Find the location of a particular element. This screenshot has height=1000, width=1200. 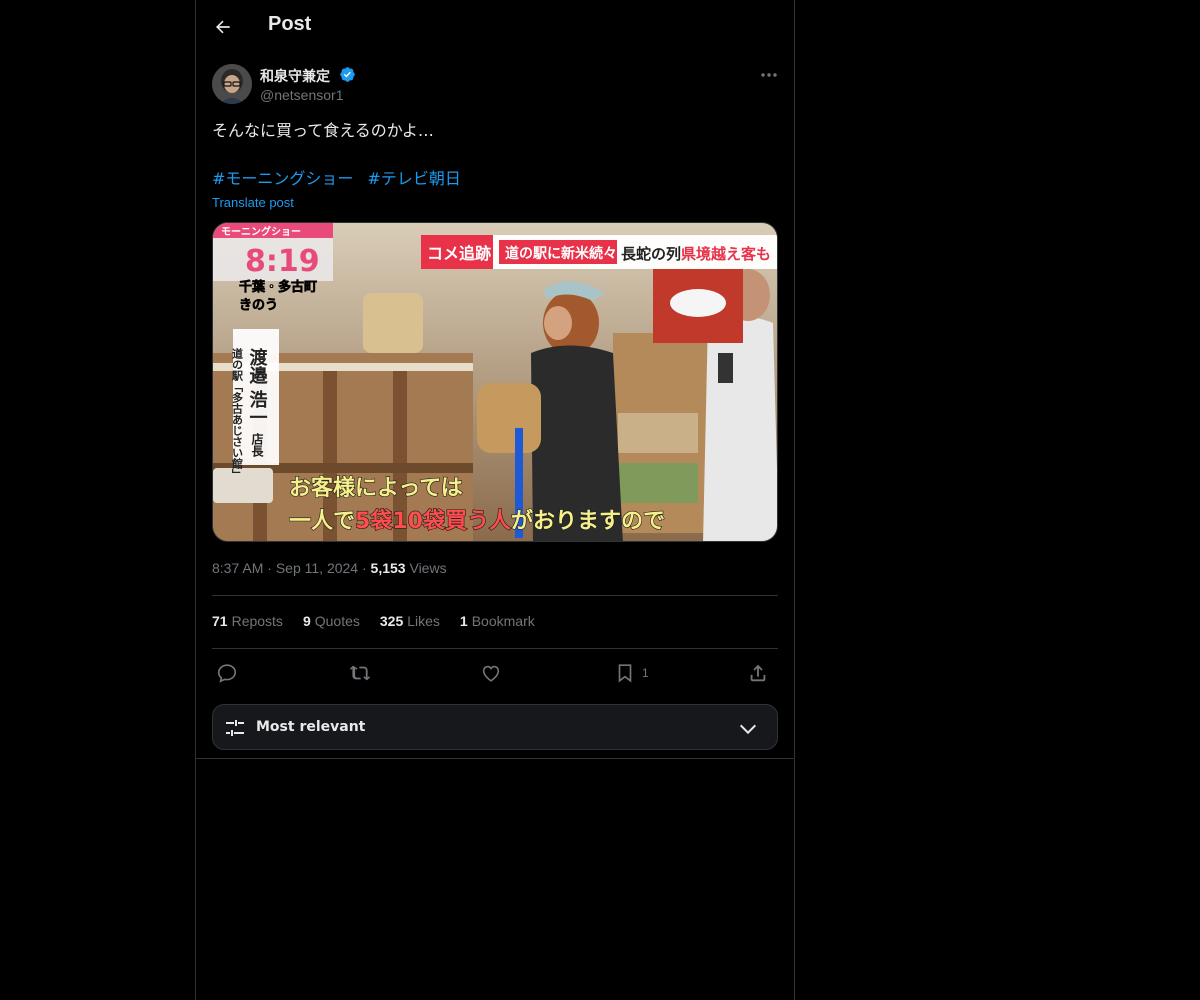

avatar is located at coordinates (232, 84).